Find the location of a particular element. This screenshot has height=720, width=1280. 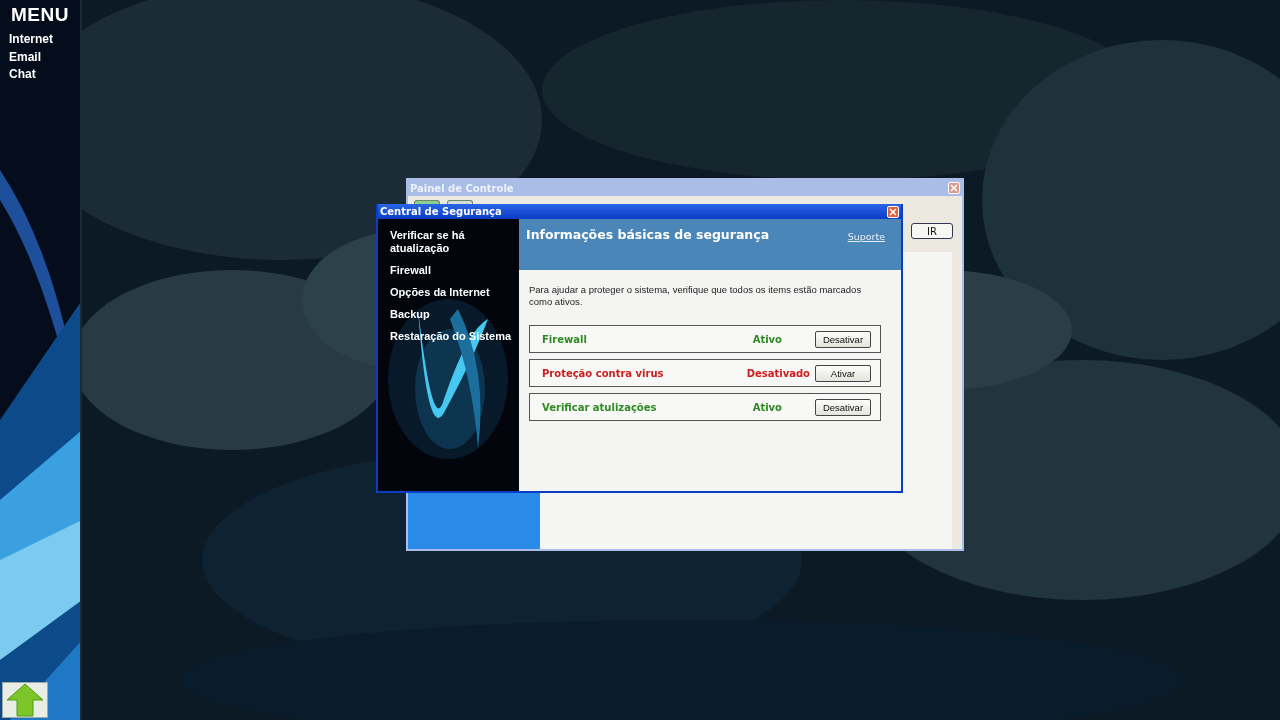

up-arrow-icon is located at coordinates (25, 700).